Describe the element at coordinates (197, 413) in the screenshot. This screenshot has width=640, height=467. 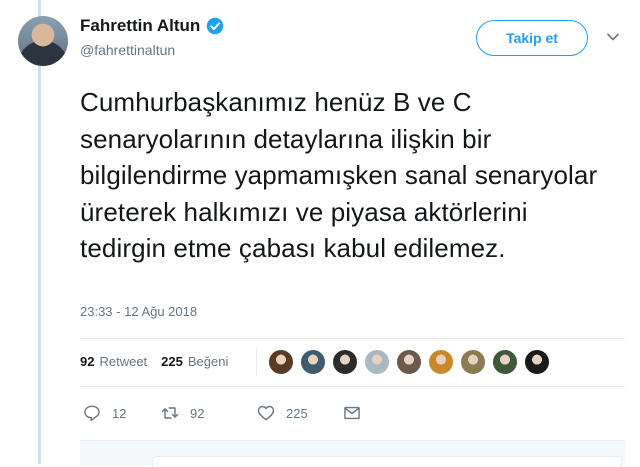
I see `retweet-count: 92` at that location.